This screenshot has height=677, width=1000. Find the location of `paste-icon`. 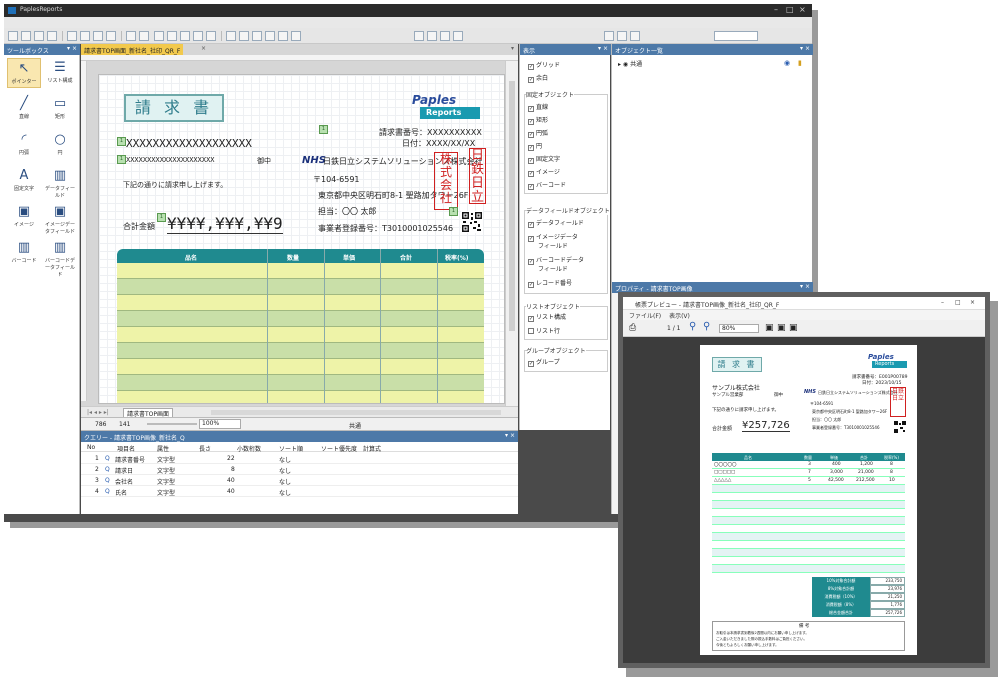

paste-icon is located at coordinates (111, 36).